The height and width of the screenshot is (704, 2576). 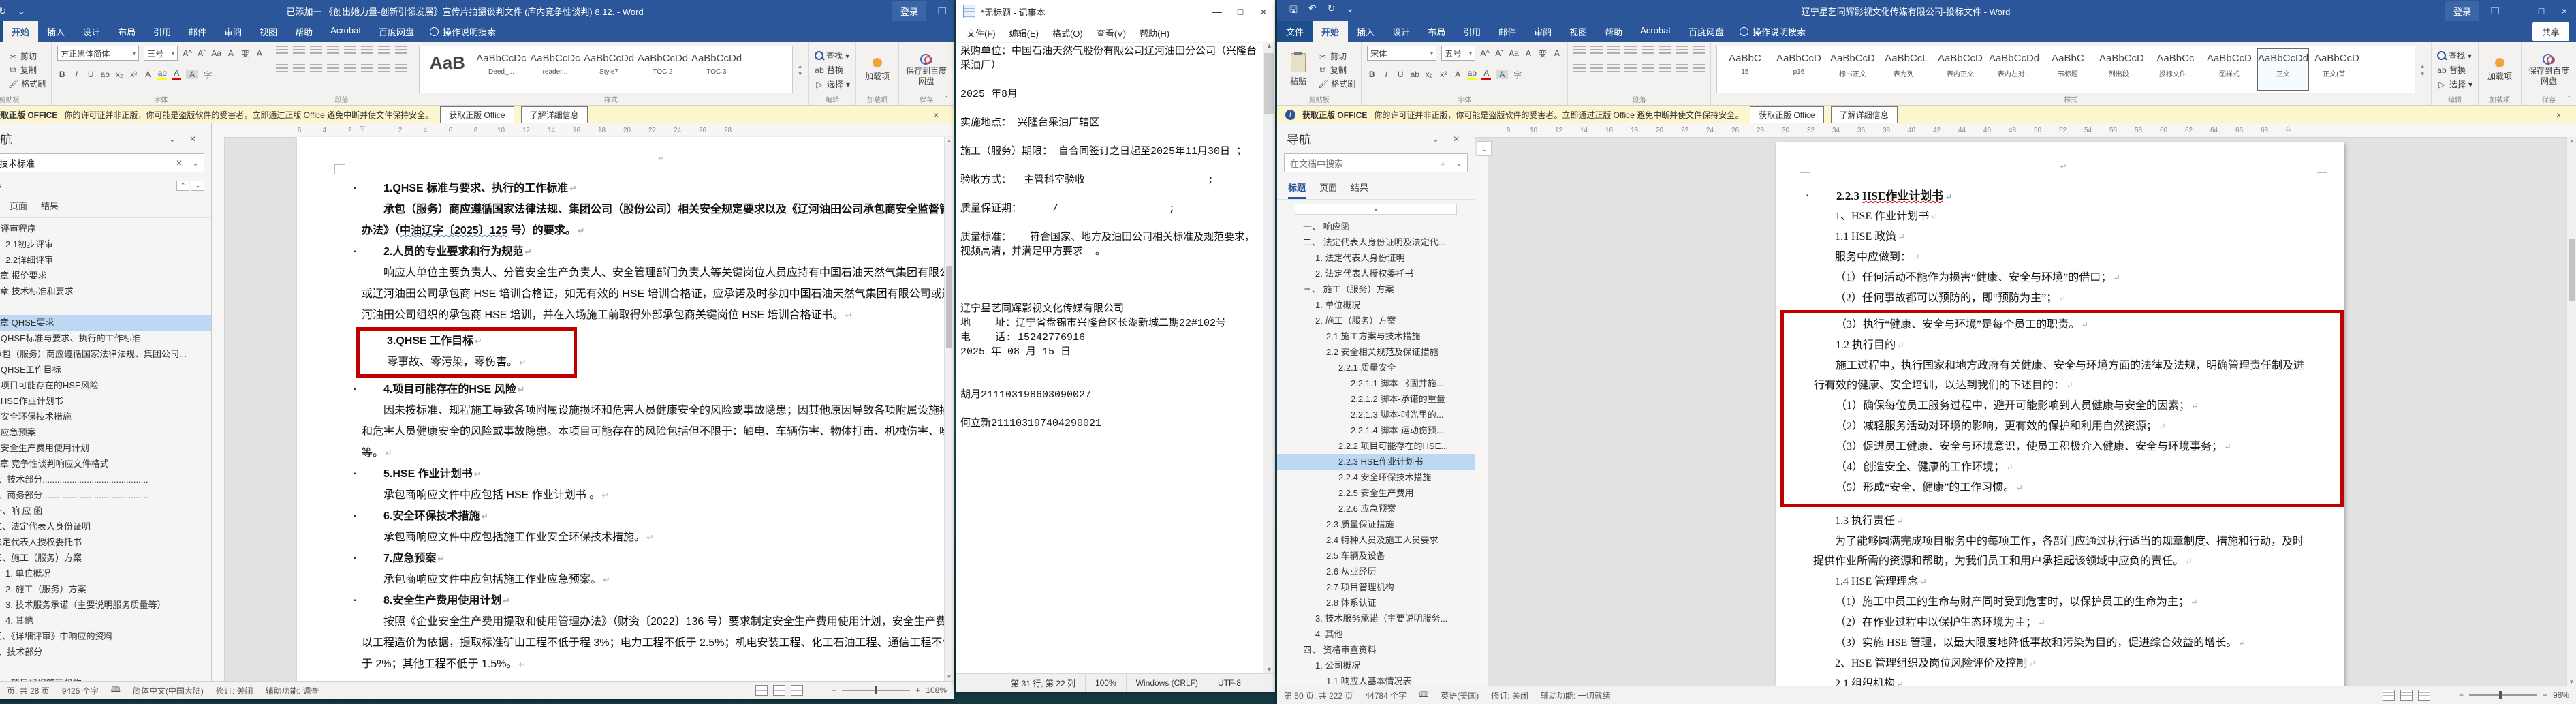 I want to click on doc-paragraph: 1.QHSE 标准与要求、执行的工作标准, so click(x=643, y=188).